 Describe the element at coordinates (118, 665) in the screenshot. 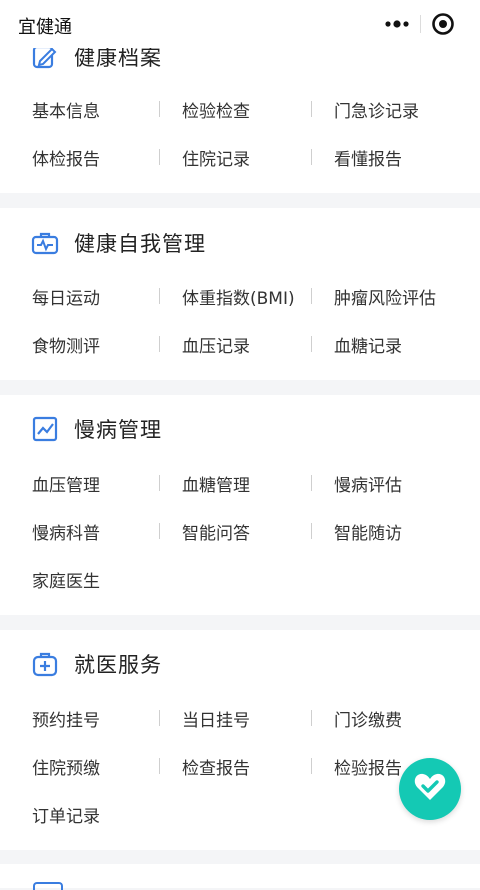

I see `card-title: 就医服务` at that location.